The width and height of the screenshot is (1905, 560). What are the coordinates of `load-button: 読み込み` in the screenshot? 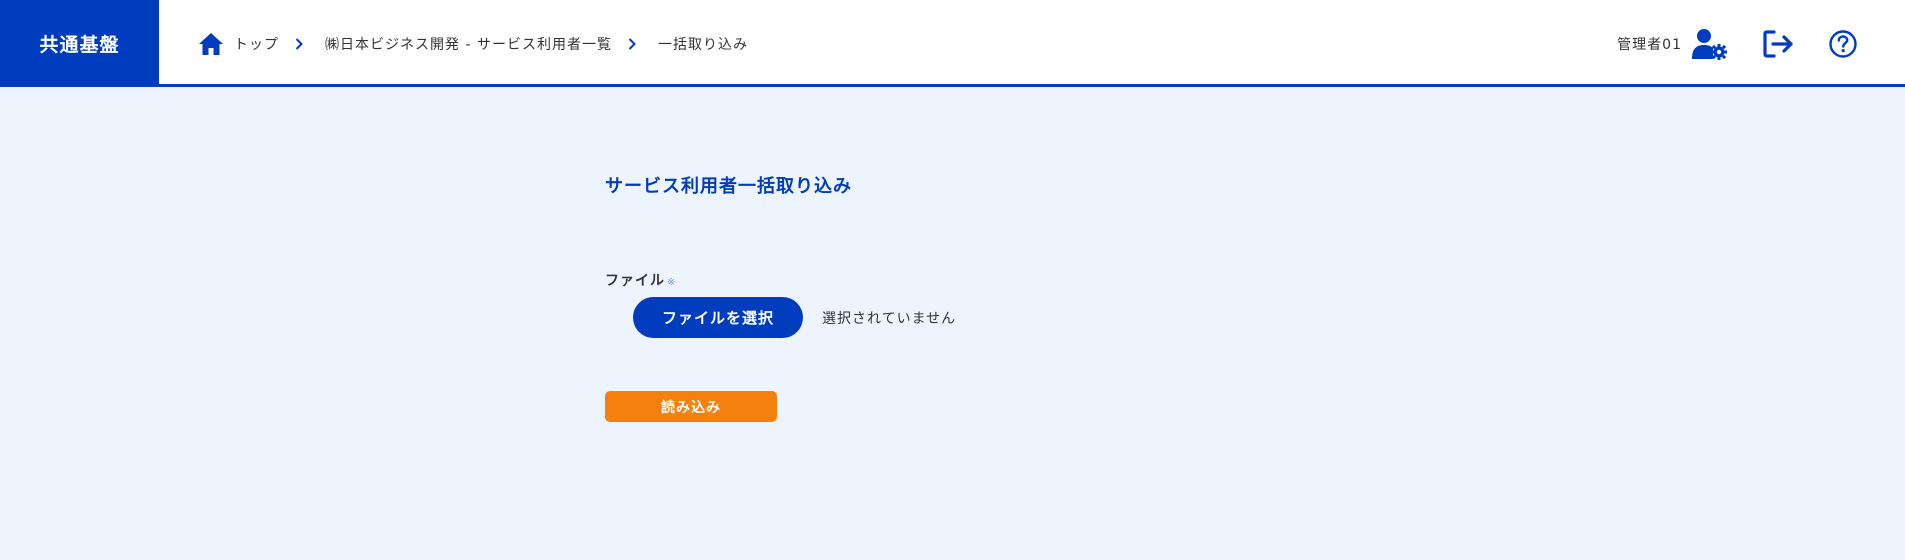 It's located at (691, 406).